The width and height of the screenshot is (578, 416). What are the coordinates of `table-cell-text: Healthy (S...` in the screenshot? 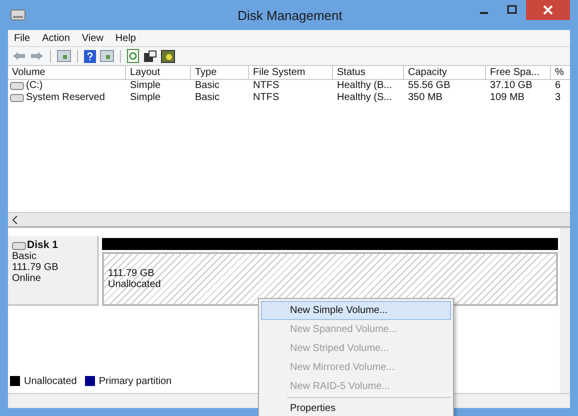 It's located at (365, 98).